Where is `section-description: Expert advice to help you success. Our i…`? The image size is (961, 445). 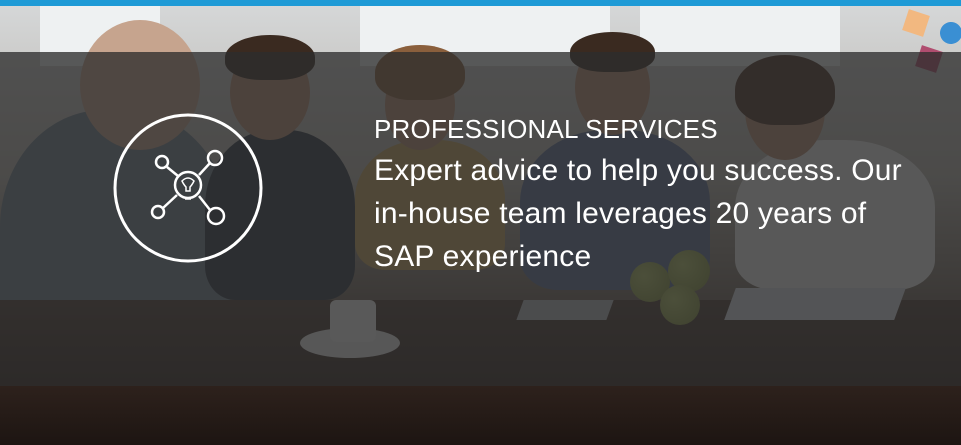
section-description: Expert advice to help you success. Our i… is located at coordinates (638, 213).